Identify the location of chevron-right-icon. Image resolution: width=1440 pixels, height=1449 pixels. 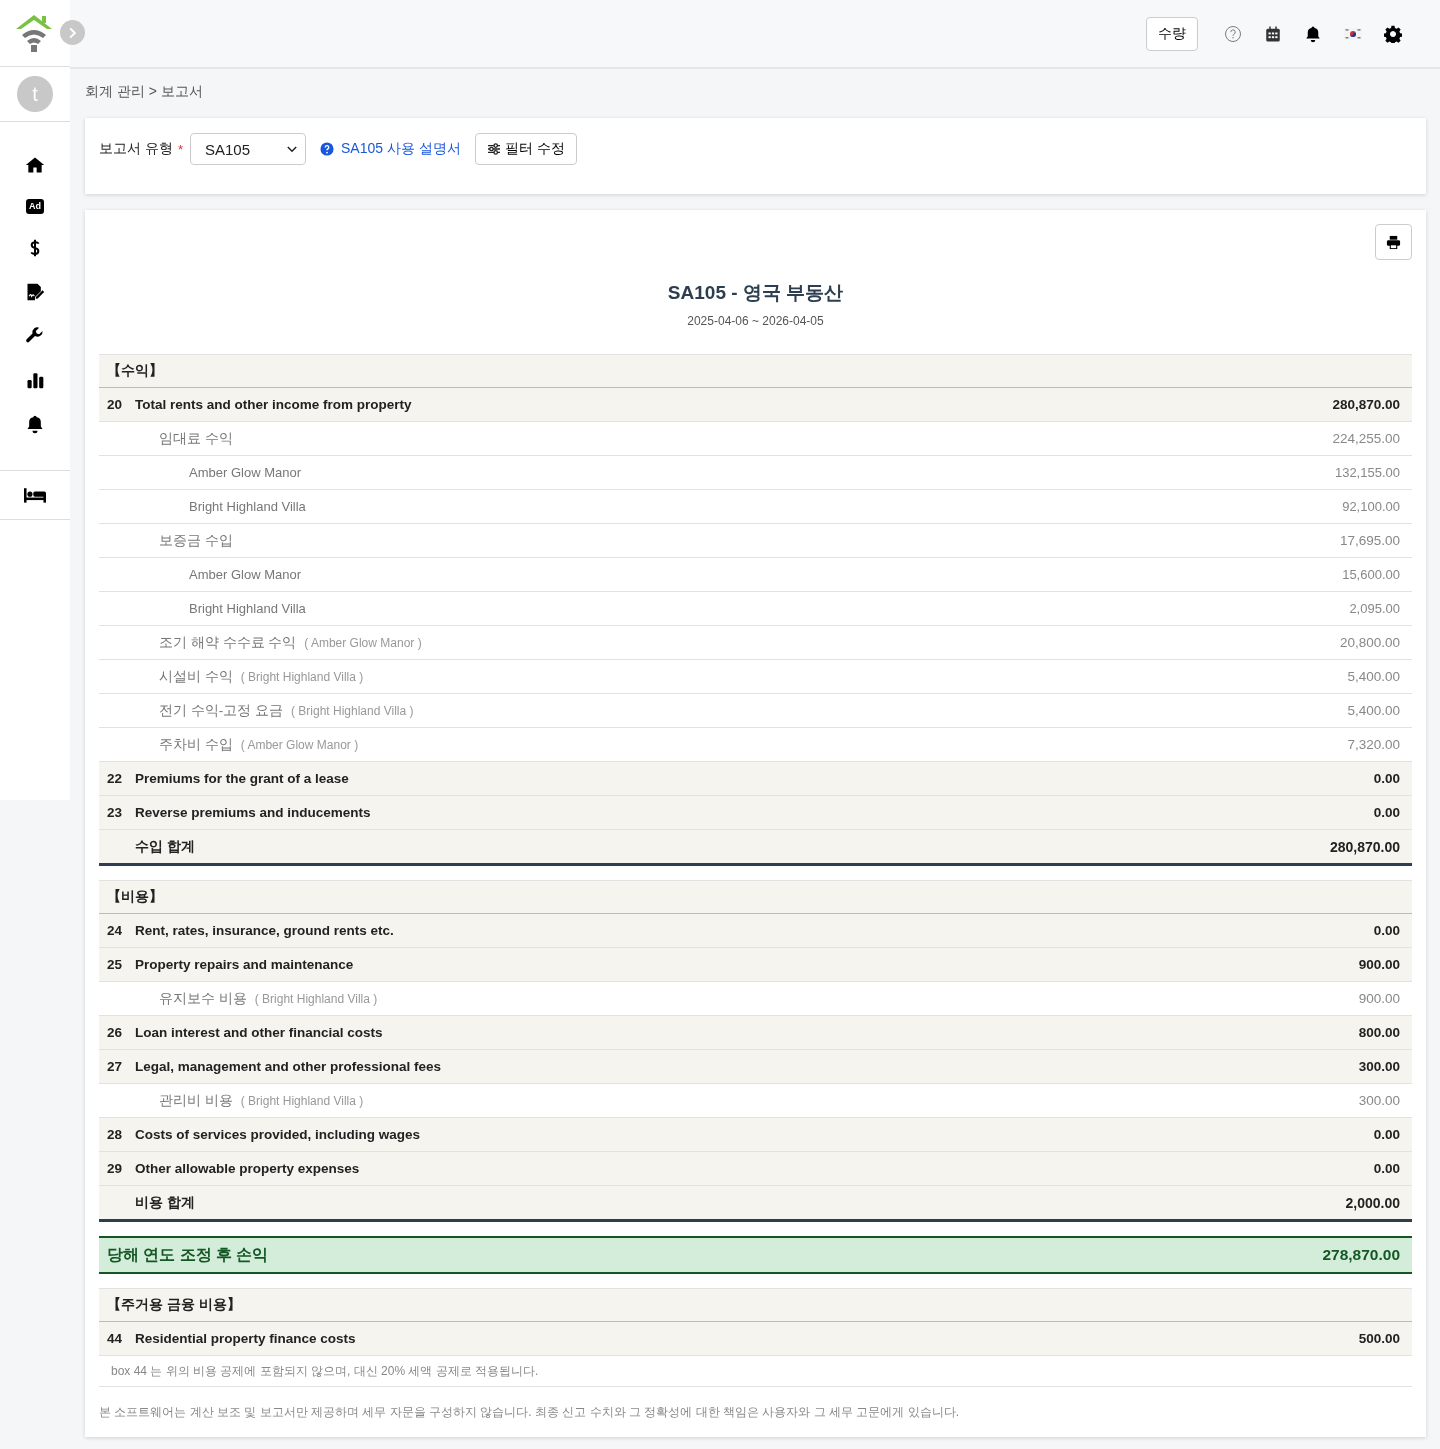
(72, 32).